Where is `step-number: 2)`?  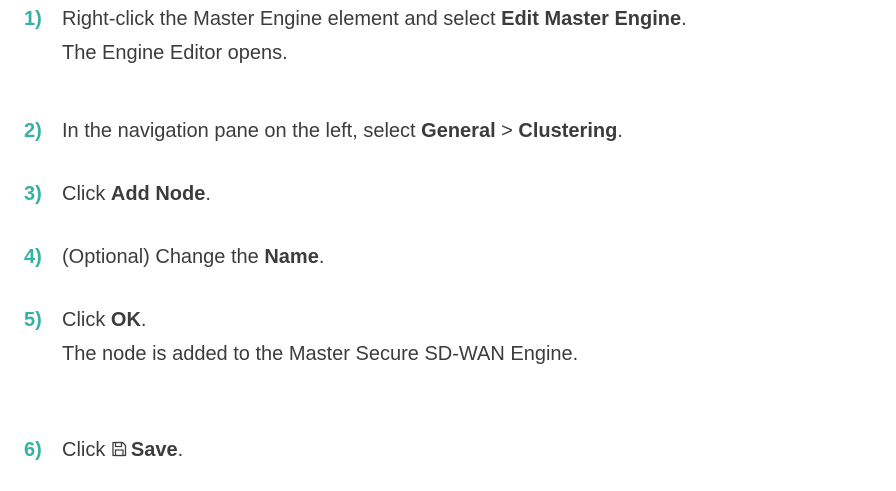
step-number: 2) is located at coordinates (33, 131).